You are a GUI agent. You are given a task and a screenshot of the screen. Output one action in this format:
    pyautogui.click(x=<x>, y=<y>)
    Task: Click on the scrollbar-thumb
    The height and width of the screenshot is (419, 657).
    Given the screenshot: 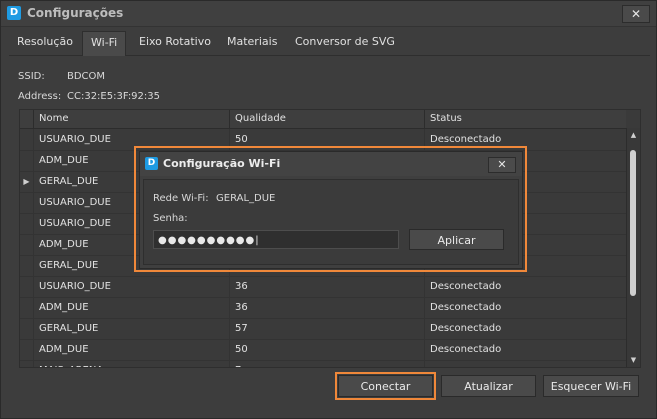 What is the action you would take?
    pyautogui.click(x=633, y=223)
    